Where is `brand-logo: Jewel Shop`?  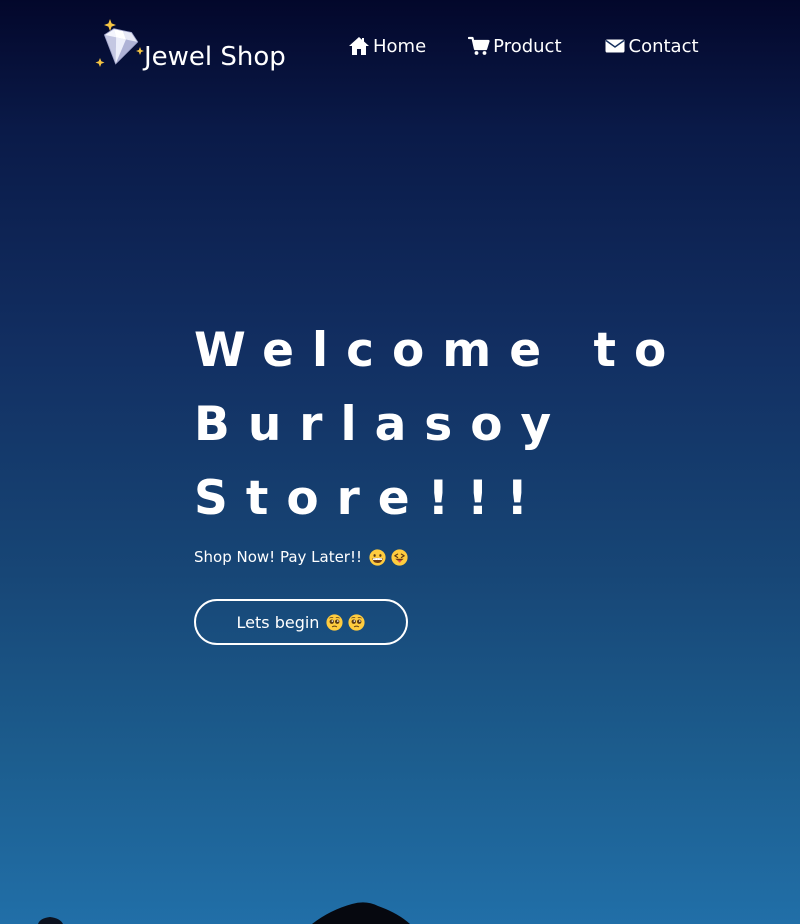
brand-logo: Jewel Shop is located at coordinates (189, 44).